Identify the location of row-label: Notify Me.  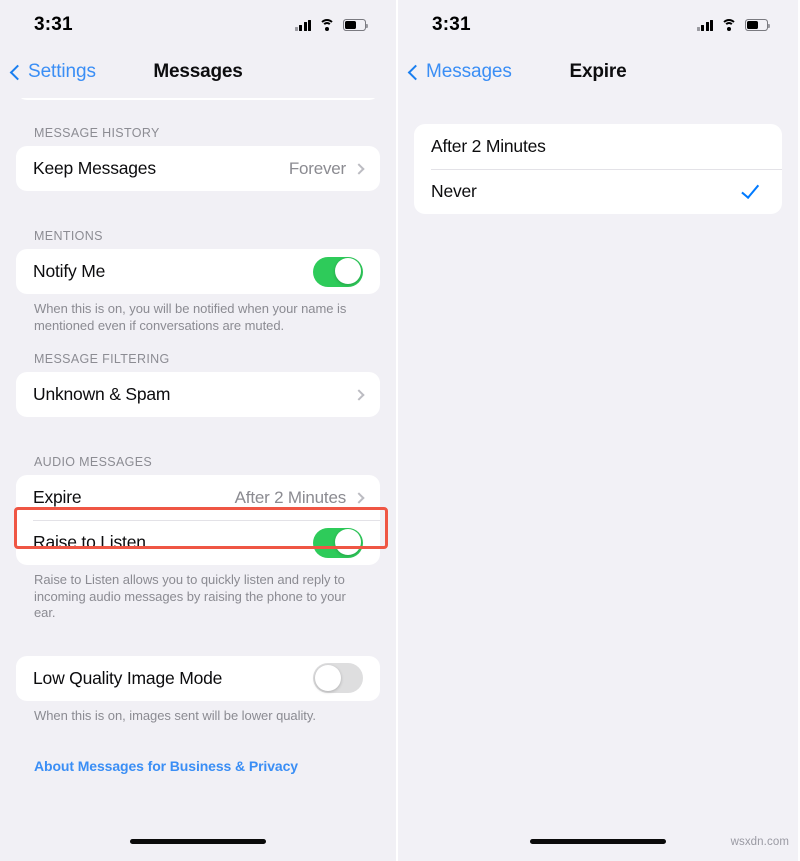
(69, 271).